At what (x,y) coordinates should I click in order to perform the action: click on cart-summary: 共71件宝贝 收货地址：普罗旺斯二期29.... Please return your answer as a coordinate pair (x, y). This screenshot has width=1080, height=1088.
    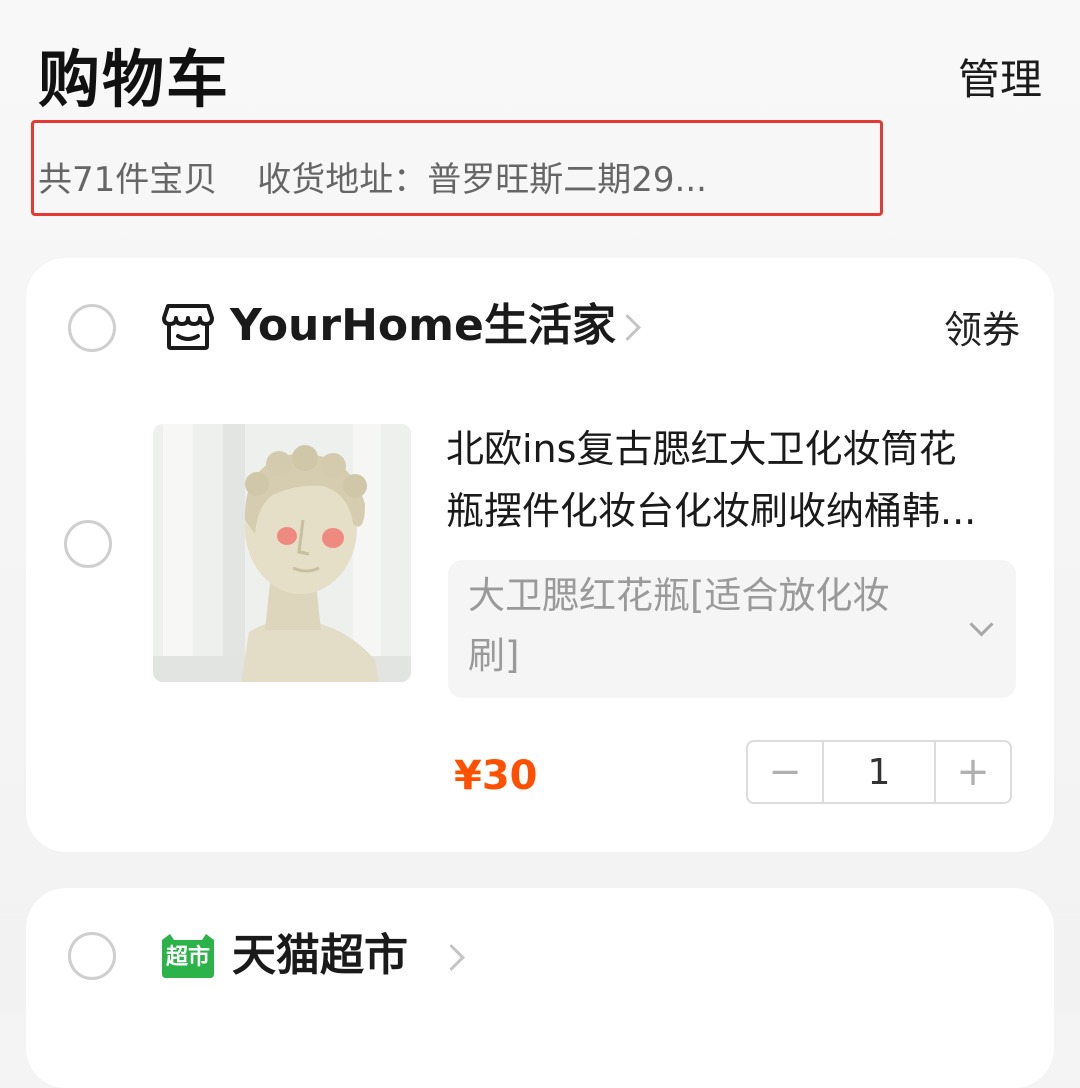
    Looking at the image, I should click on (372, 180).